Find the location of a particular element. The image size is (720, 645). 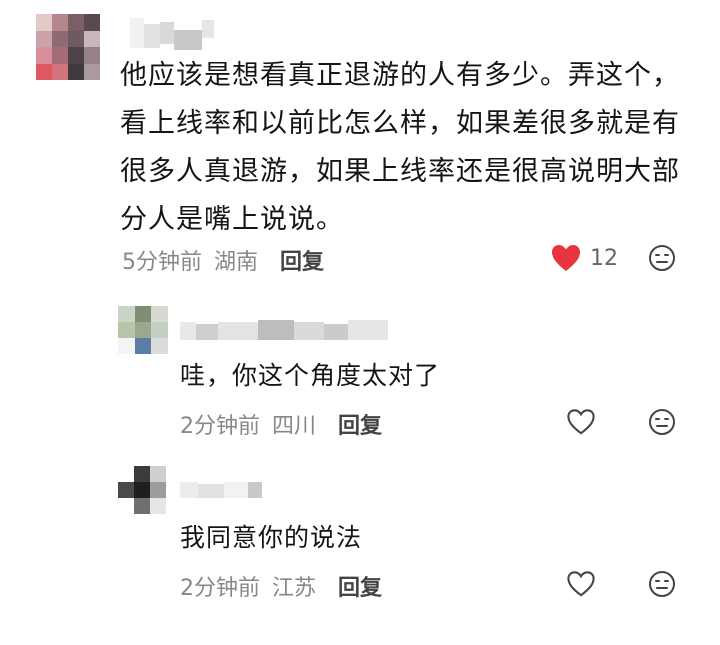

reply-meta: 2分钟前 江苏 回复 is located at coordinates (281, 586).